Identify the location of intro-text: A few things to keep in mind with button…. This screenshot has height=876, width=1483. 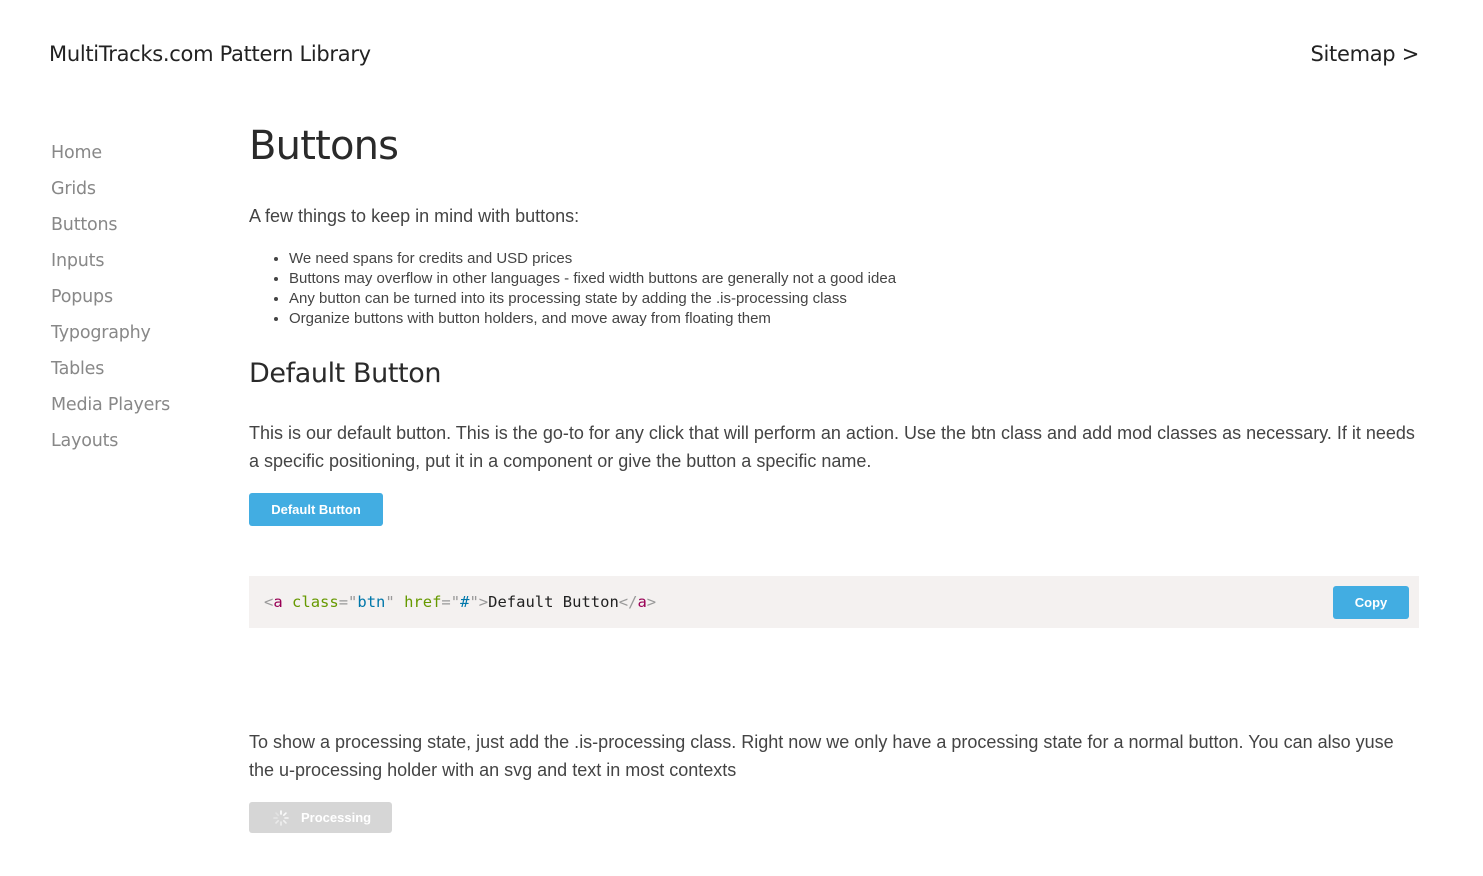
(414, 216).